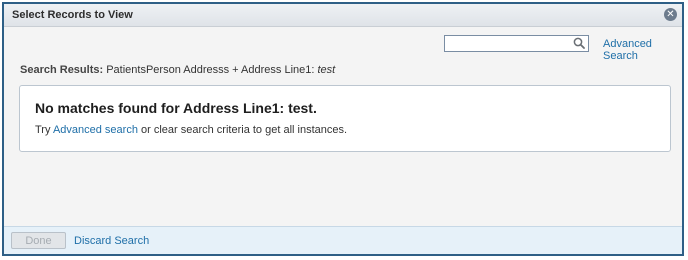  What do you see at coordinates (343, 240) in the screenshot?
I see `dialog-footer: Done Discard Search` at bounding box center [343, 240].